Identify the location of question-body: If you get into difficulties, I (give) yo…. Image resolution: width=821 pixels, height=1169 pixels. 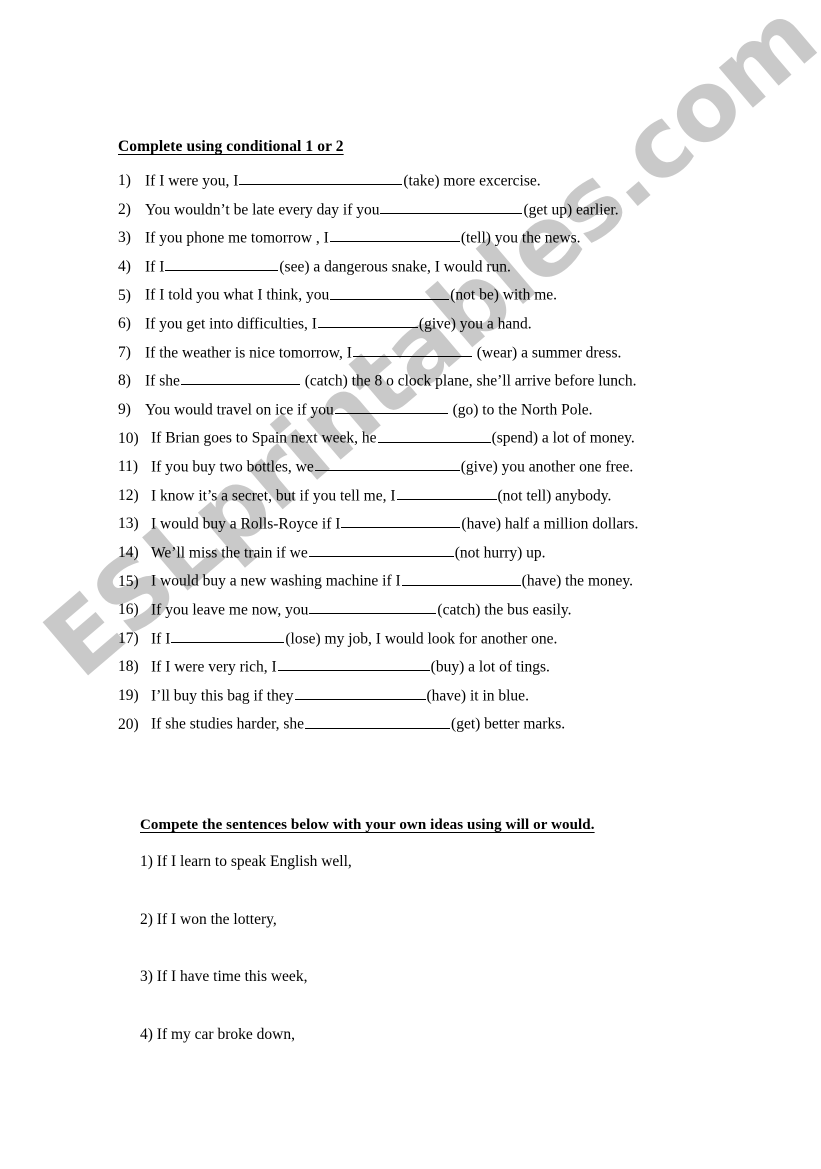
(338, 323).